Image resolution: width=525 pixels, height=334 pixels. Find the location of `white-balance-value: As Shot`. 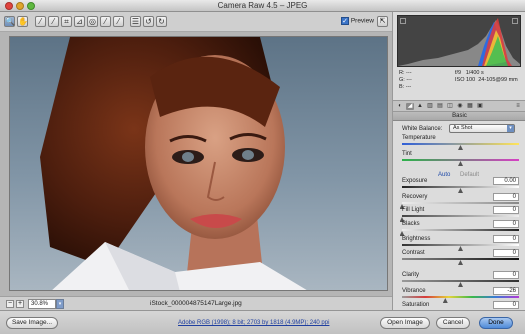

white-balance-value: As Shot is located at coordinates (463, 128).